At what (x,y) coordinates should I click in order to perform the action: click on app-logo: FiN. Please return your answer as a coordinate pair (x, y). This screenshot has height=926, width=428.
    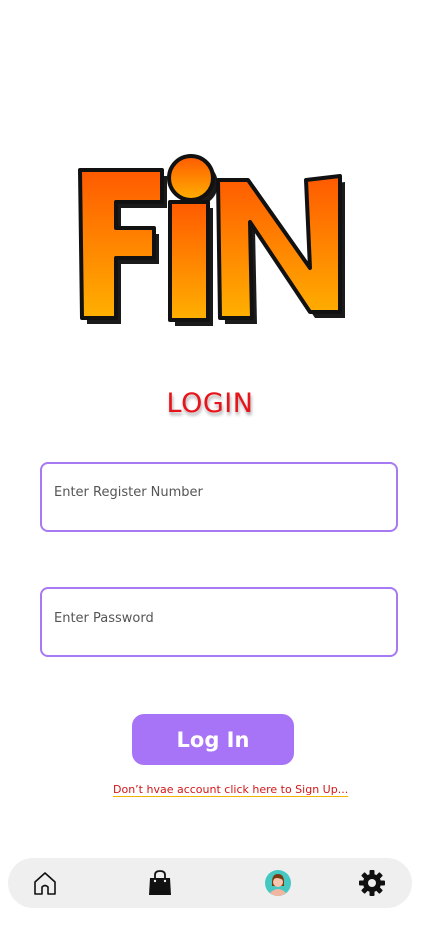
    Looking at the image, I should click on (220, 237).